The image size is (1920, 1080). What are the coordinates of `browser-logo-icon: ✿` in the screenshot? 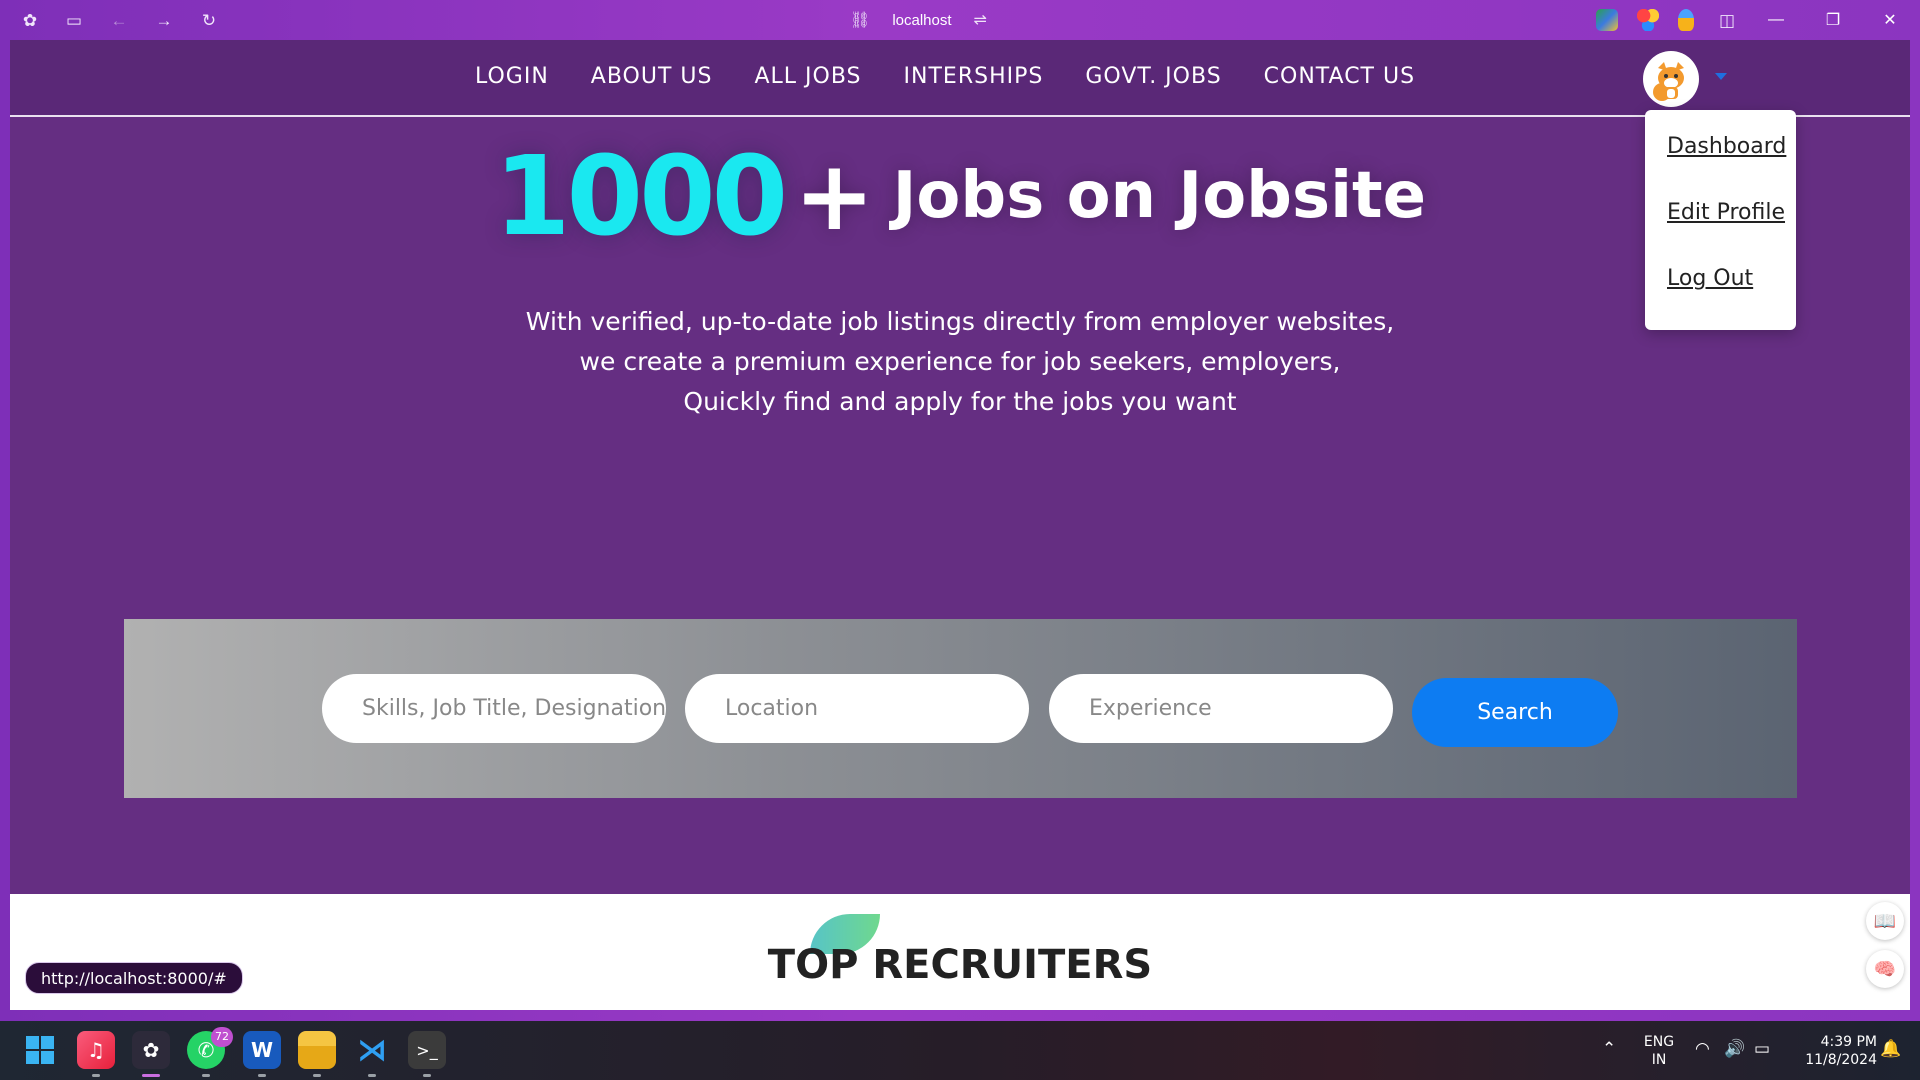 It's located at (30, 20).